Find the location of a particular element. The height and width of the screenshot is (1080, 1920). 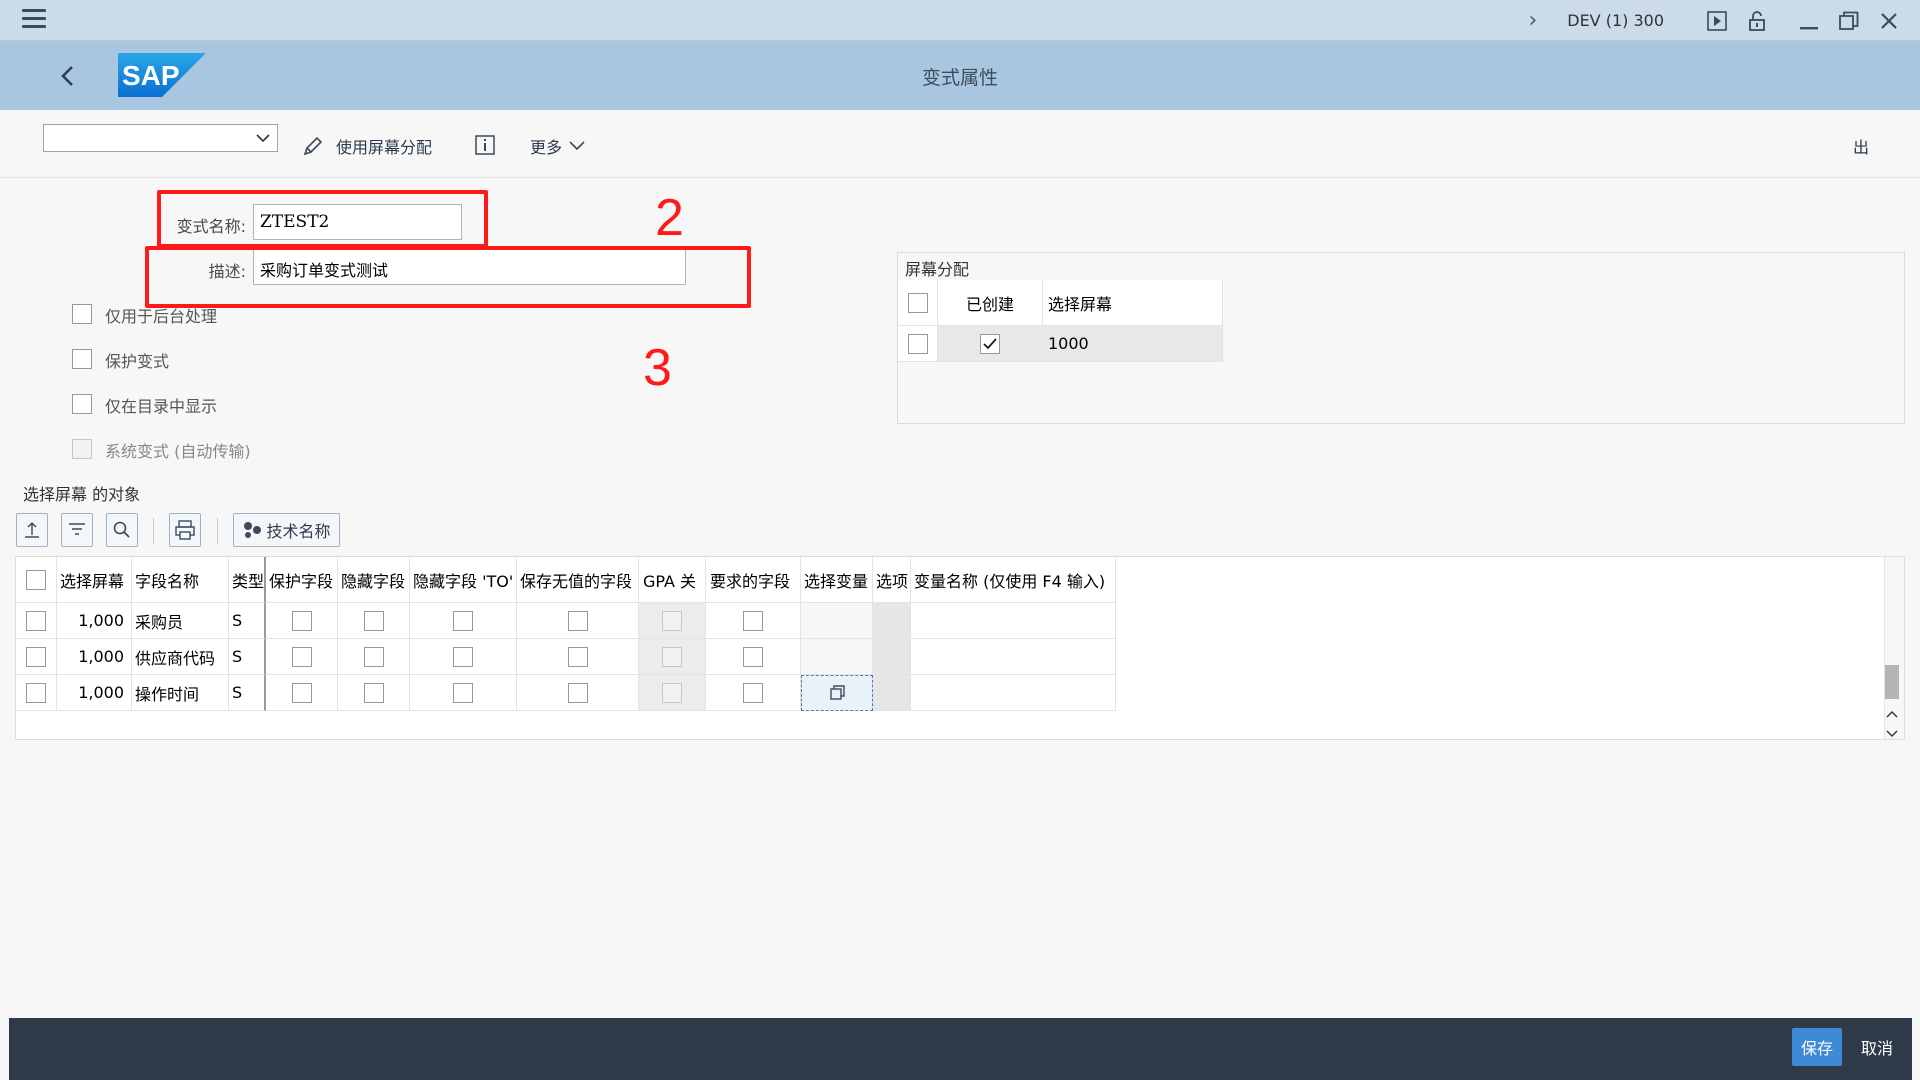

column-header: 保护字段 is located at coordinates (302, 580).